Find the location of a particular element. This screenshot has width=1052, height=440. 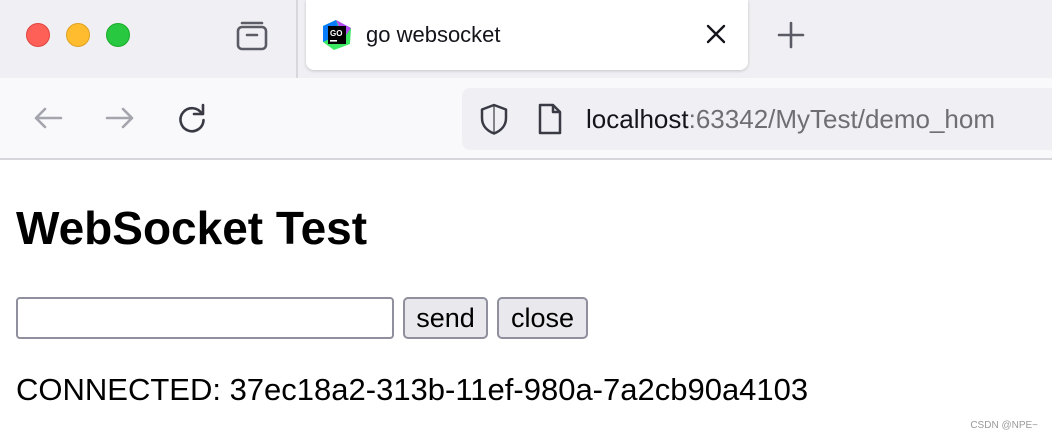

active-tab: GO go websocket is located at coordinates (527, 35).